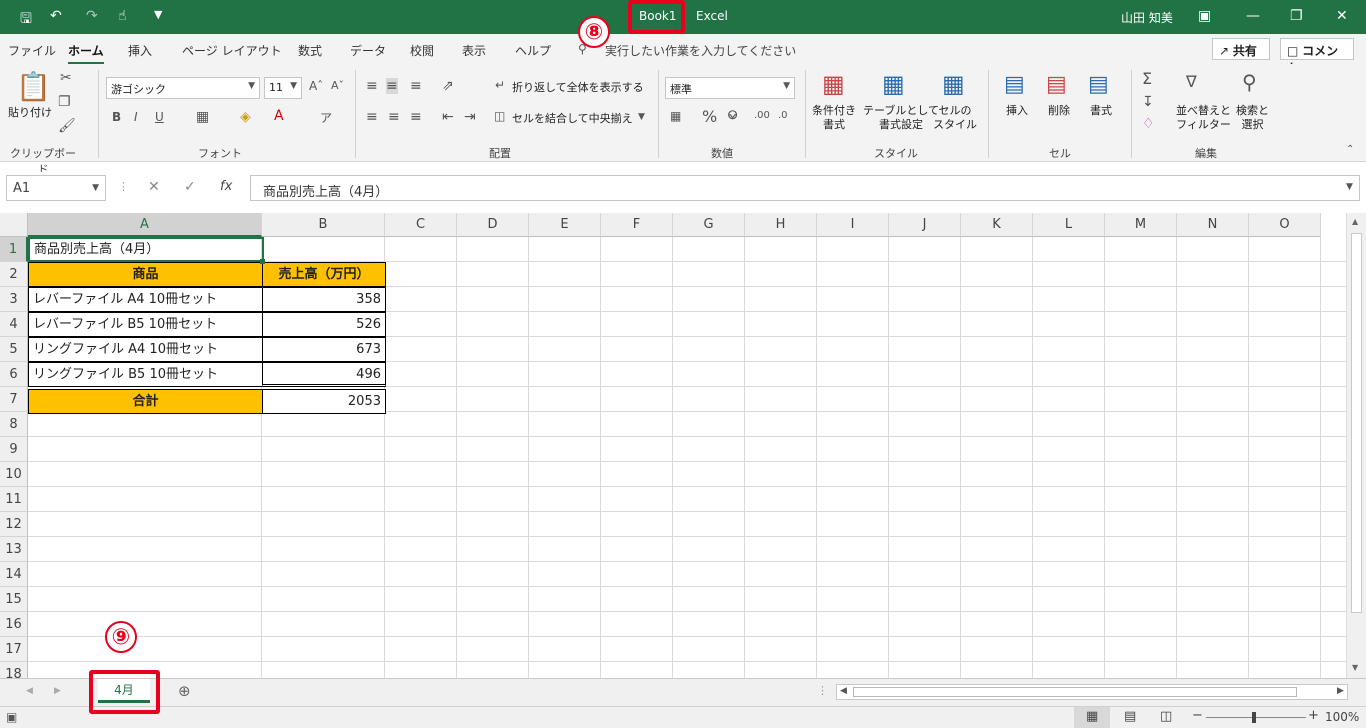  Describe the element at coordinates (14, 225) in the screenshot. I see `select-all-button` at that location.